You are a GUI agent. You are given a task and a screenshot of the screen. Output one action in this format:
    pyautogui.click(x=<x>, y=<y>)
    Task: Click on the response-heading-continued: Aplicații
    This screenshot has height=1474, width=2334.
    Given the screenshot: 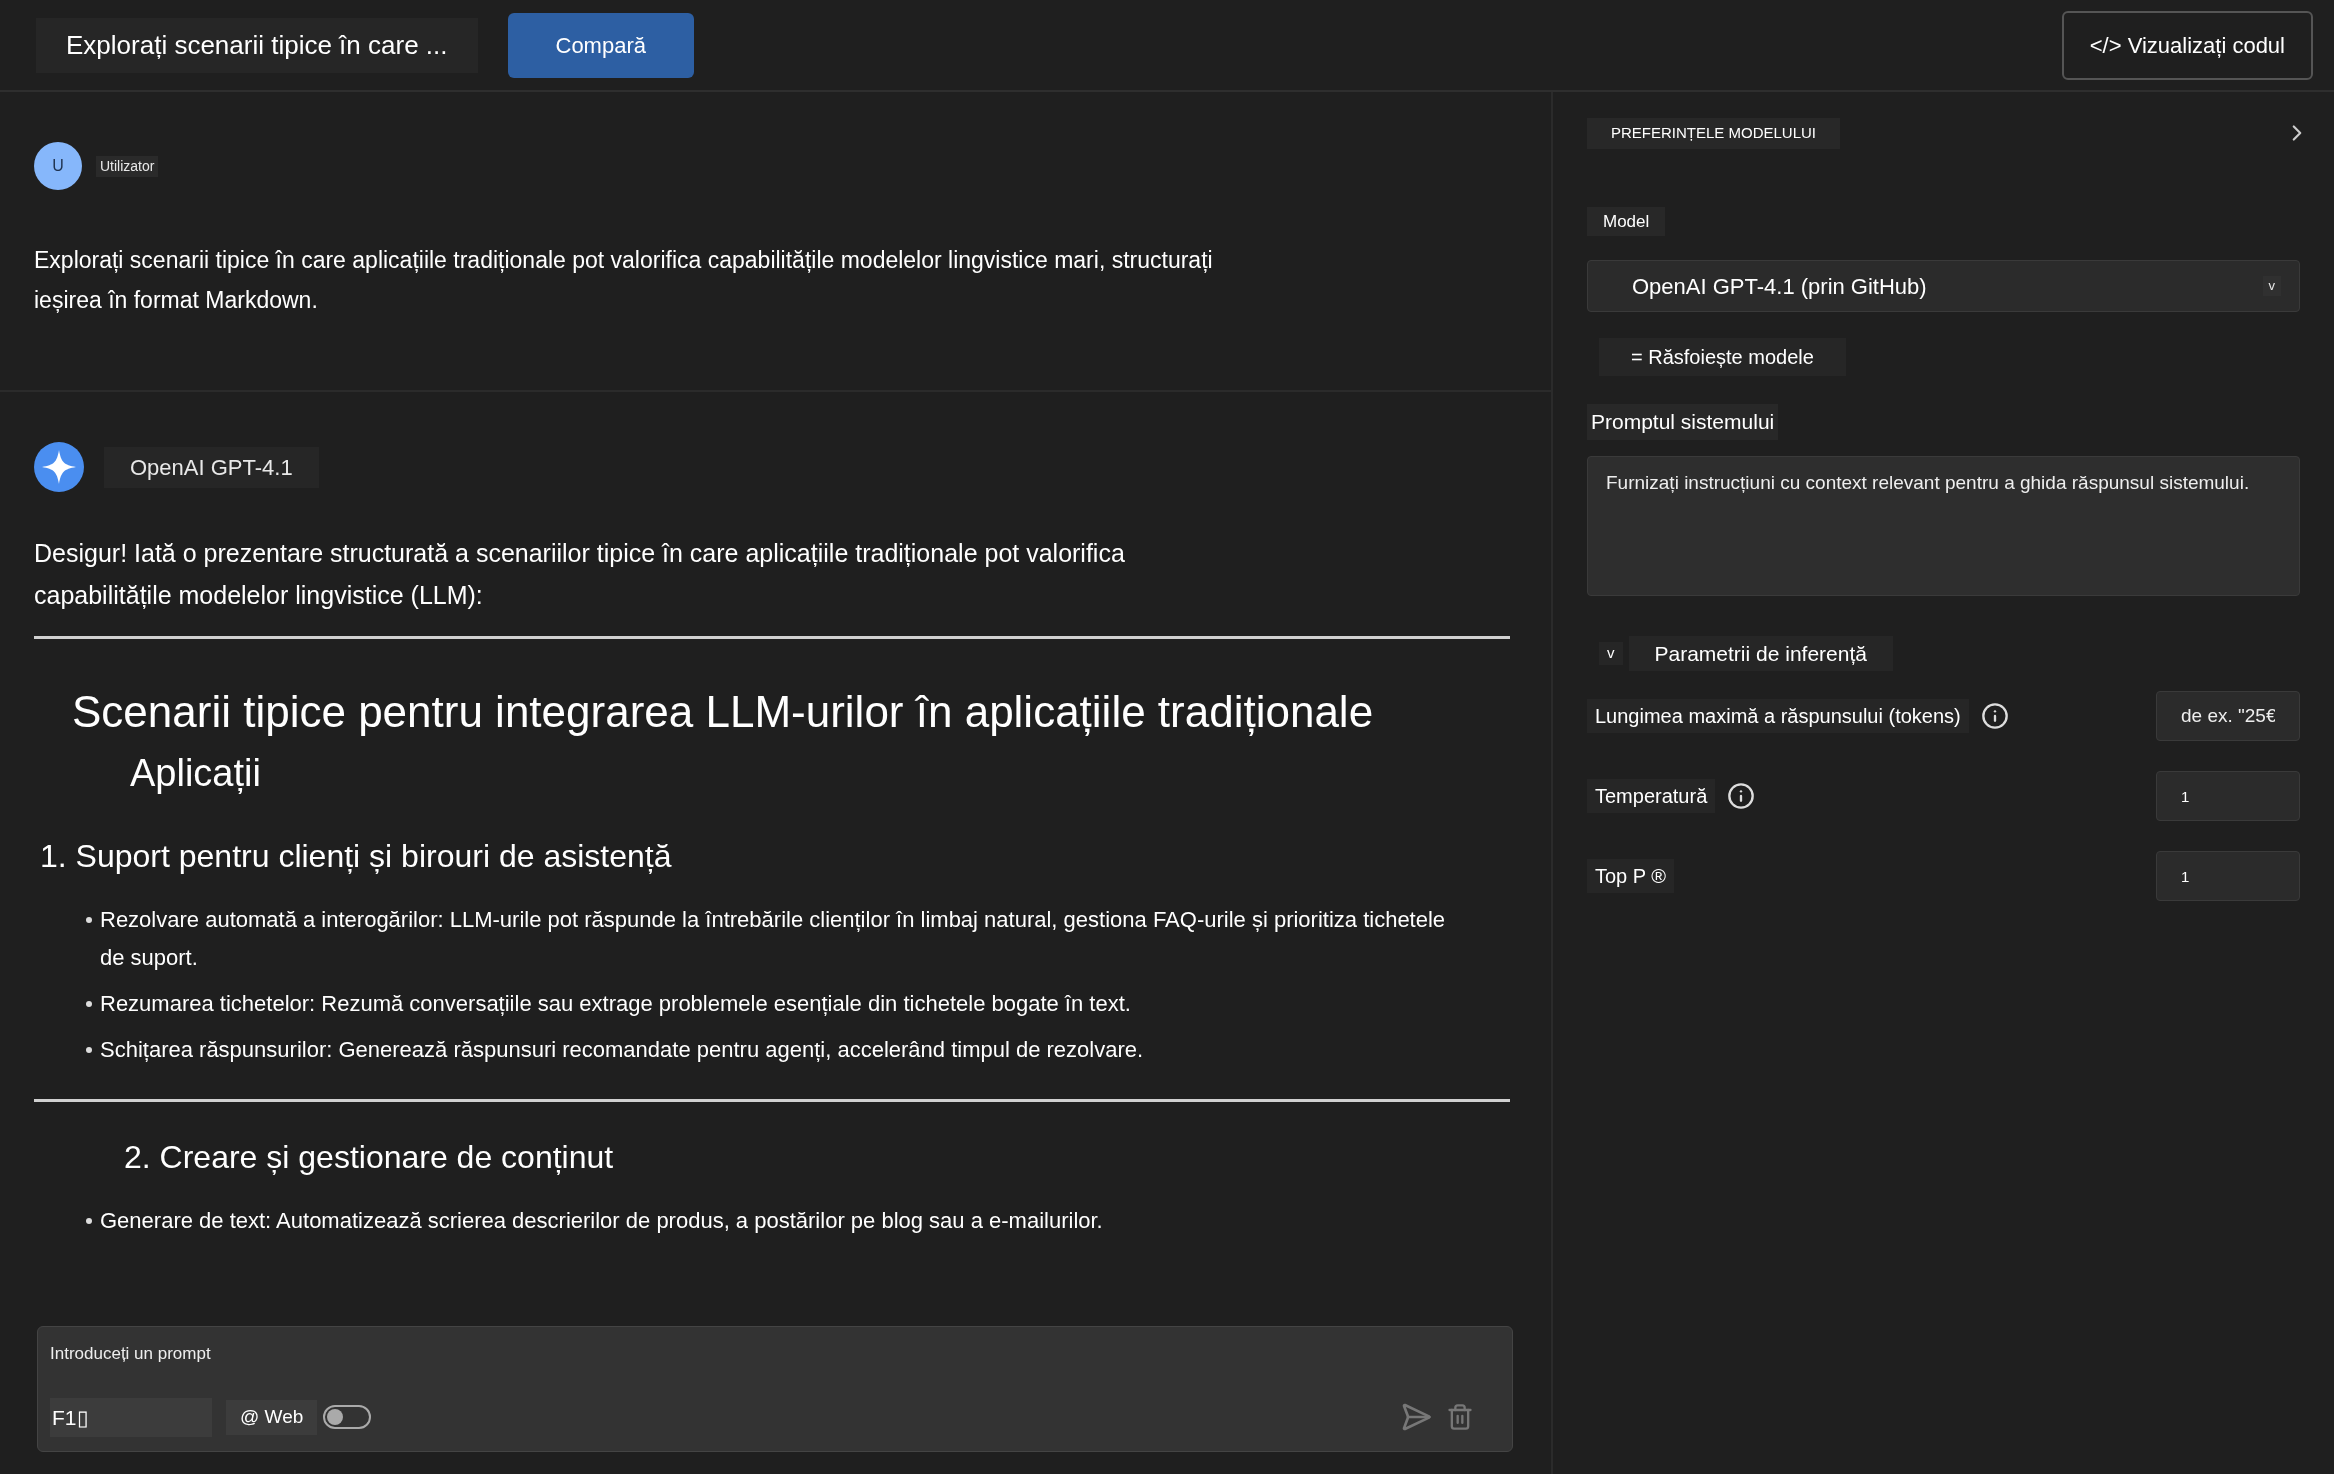 What is the action you would take?
    pyautogui.click(x=195, y=773)
    